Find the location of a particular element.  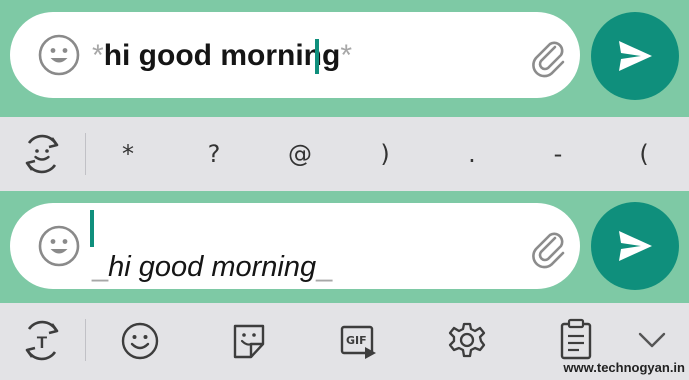

symbol-key-asterisk: * is located at coordinates (128, 154).